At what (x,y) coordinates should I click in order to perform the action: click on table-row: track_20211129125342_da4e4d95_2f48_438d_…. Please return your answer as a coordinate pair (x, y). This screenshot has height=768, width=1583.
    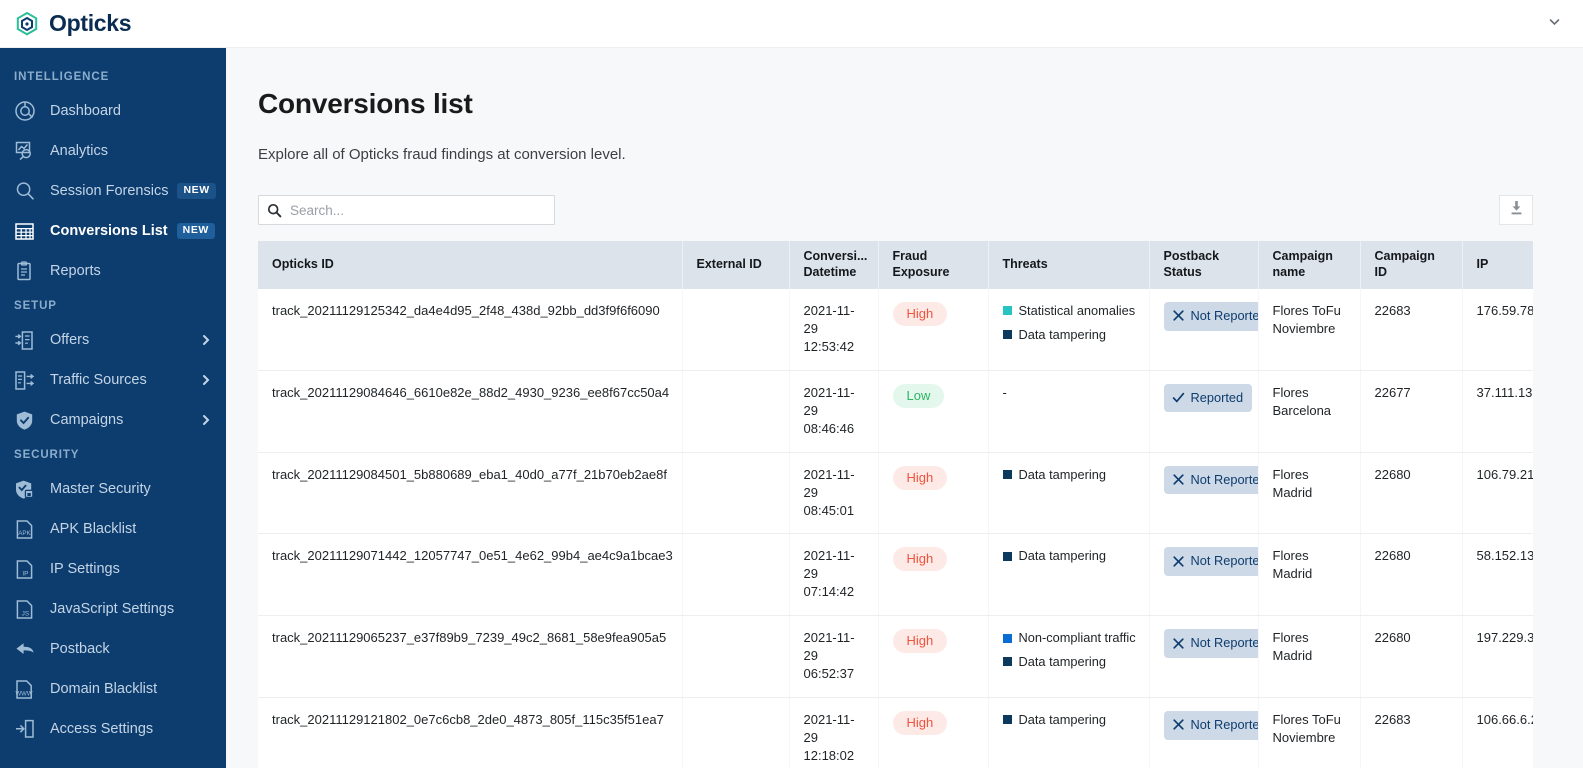
    Looking at the image, I should click on (895, 330).